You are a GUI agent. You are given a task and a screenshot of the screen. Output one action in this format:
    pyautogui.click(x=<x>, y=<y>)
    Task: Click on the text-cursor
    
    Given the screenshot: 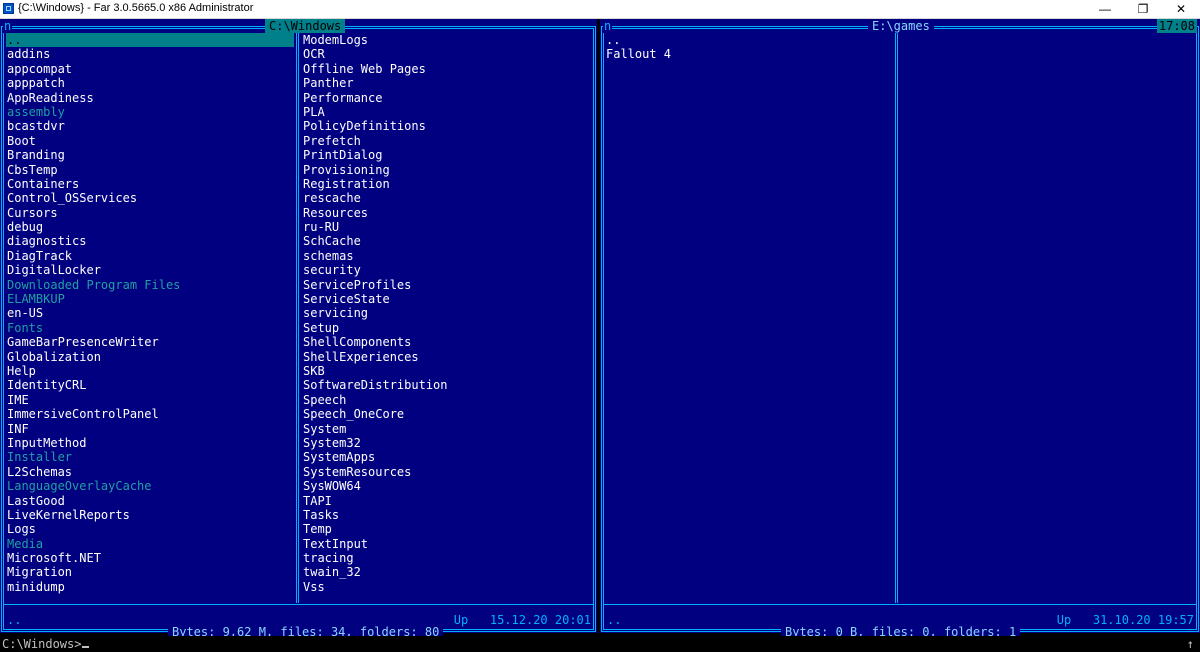 What is the action you would take?
    pyautogui.click(x=86, y=647)
    